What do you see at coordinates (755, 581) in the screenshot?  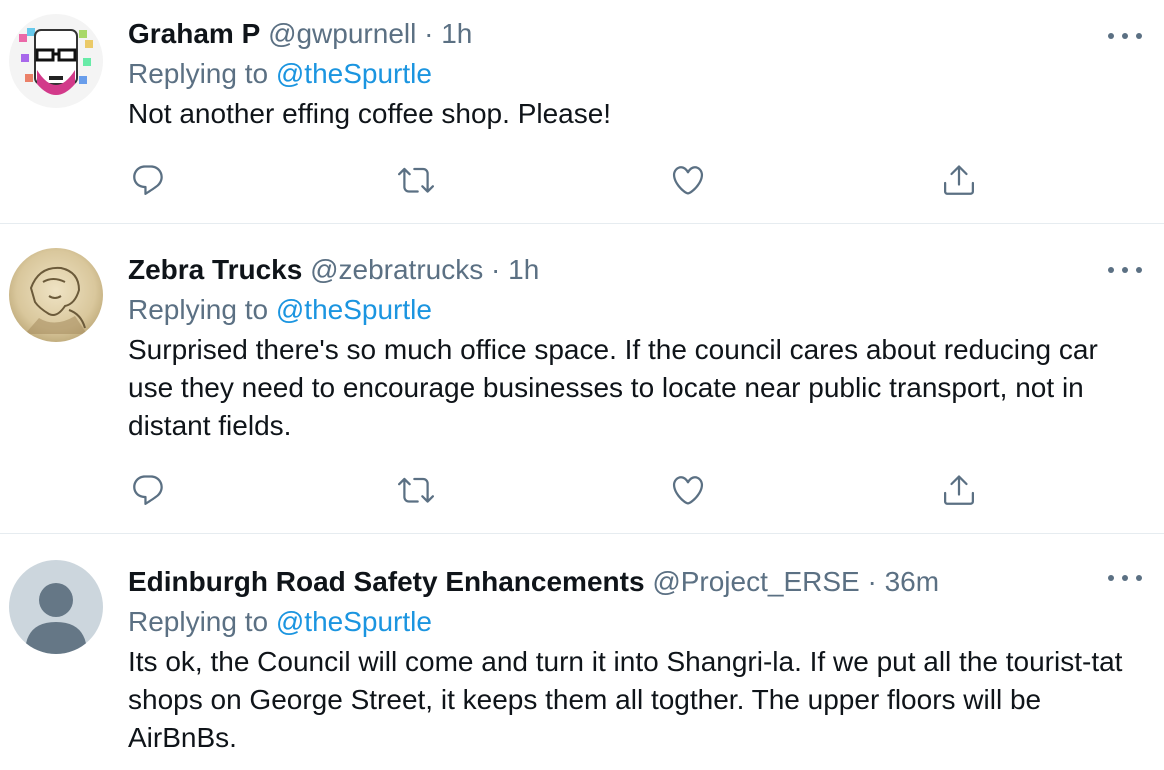 I see `handle: @Project_ERSE` at bounding box center [755, 581].